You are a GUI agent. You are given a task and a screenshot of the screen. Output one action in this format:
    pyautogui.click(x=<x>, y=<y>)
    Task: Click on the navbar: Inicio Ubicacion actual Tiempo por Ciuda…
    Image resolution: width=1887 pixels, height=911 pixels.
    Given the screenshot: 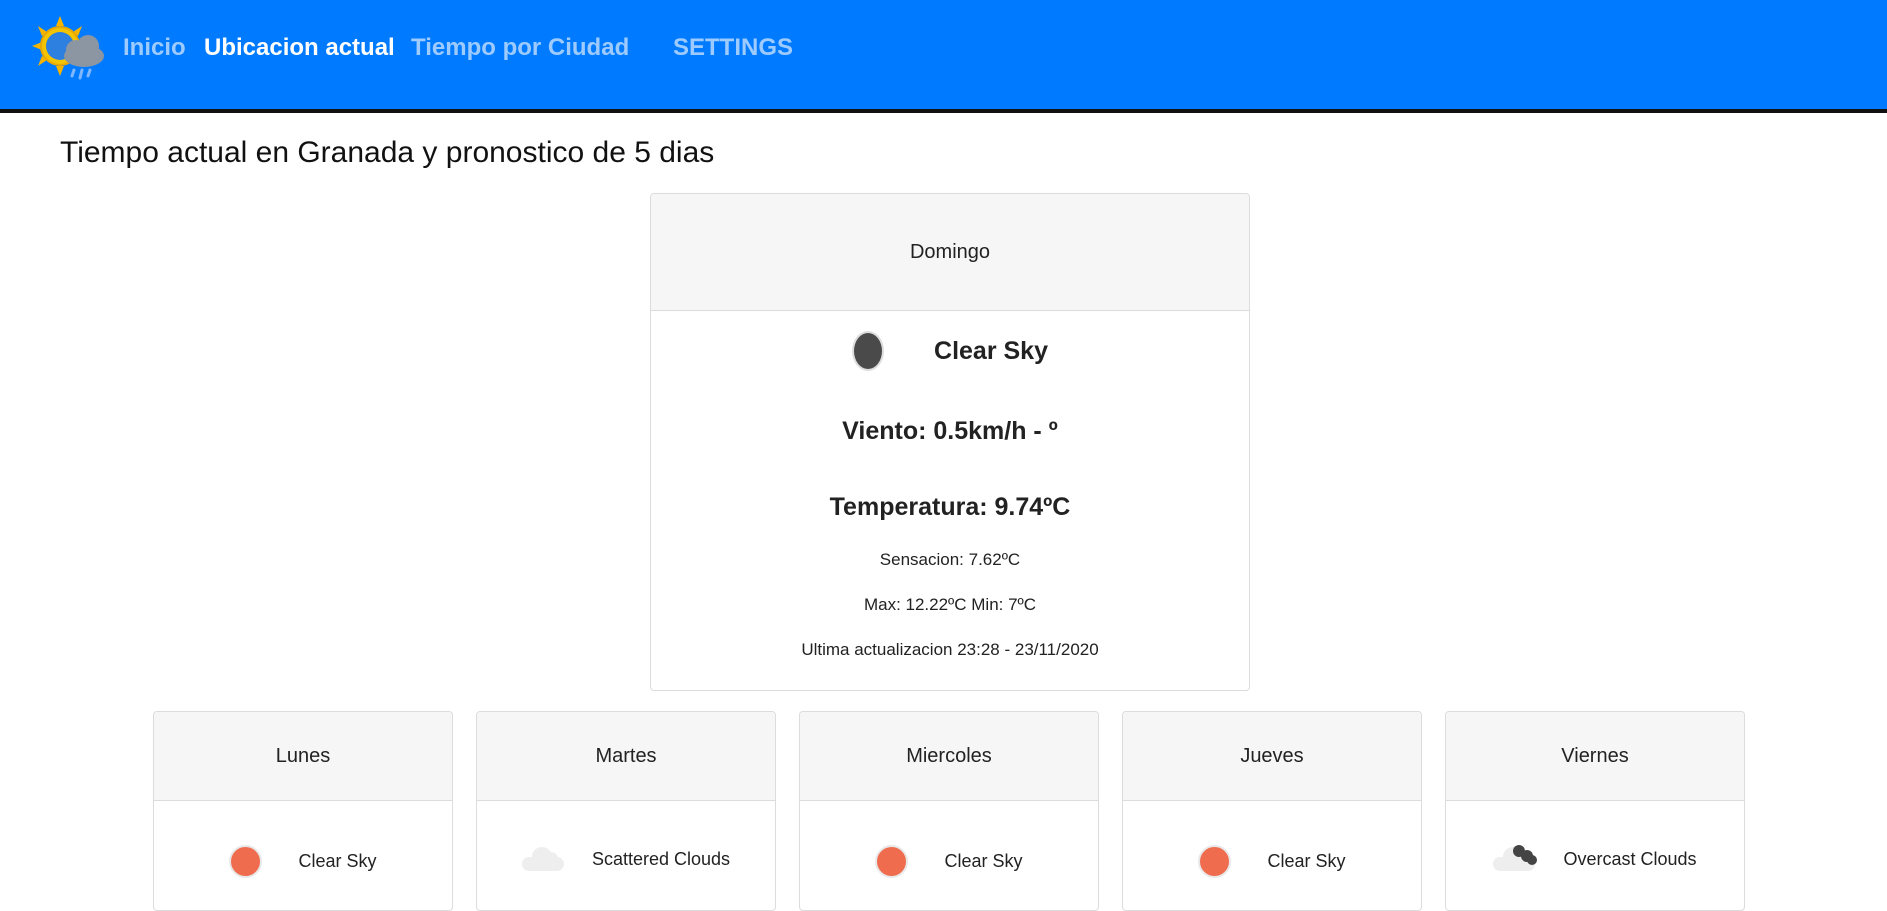 What is the action you would take?
    pyautogui.click(x=943, y=56)
    